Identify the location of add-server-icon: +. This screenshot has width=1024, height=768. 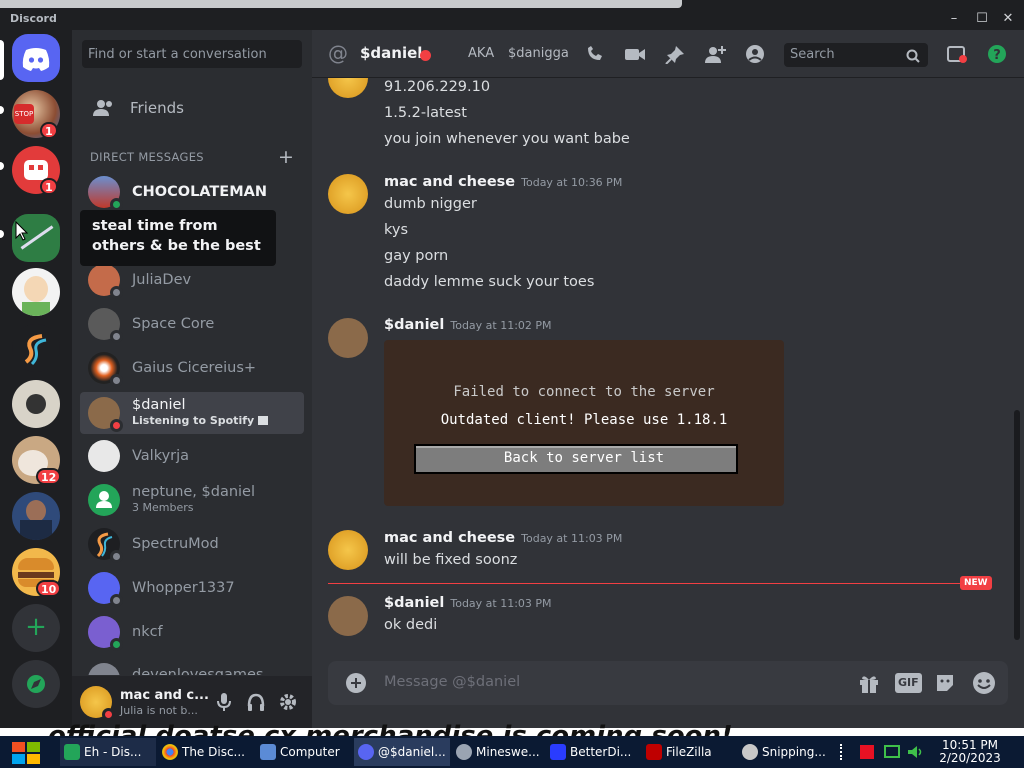
(36, 628).